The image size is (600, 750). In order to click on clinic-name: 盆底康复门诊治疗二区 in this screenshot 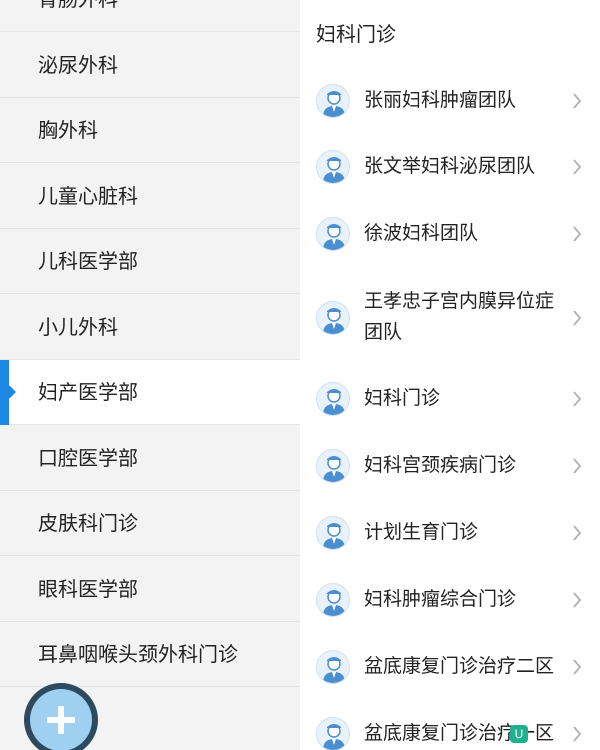, I will do `click(459, 666)`.